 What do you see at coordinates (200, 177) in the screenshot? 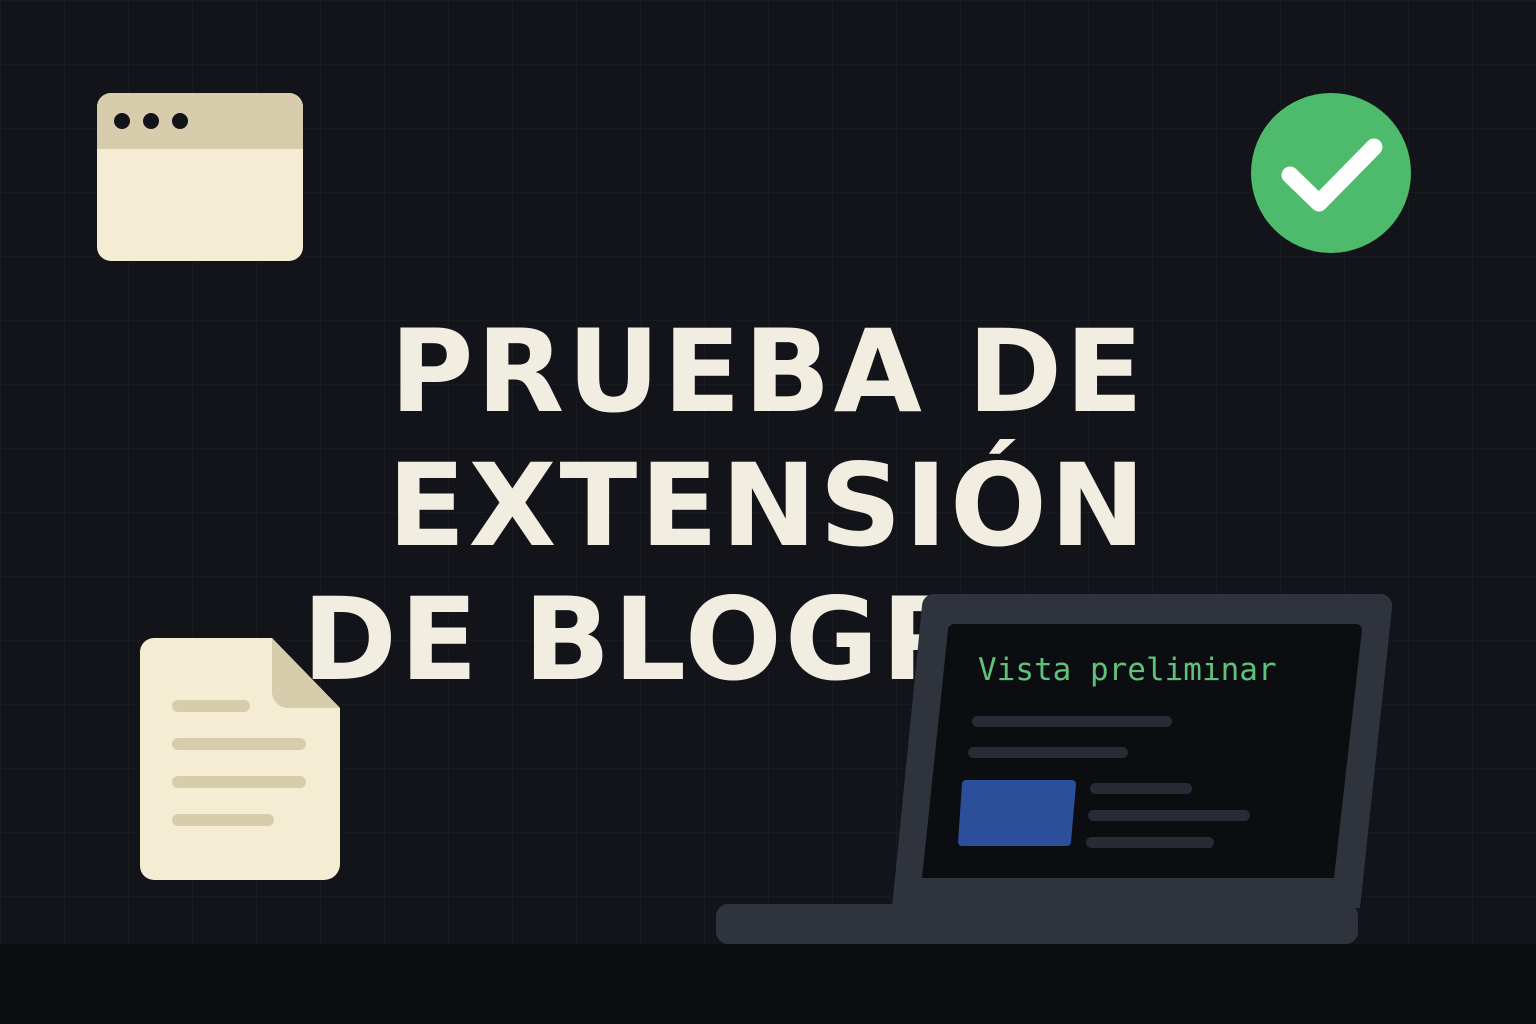
I see `browser-window-icon` at bounding box center [200, 177].